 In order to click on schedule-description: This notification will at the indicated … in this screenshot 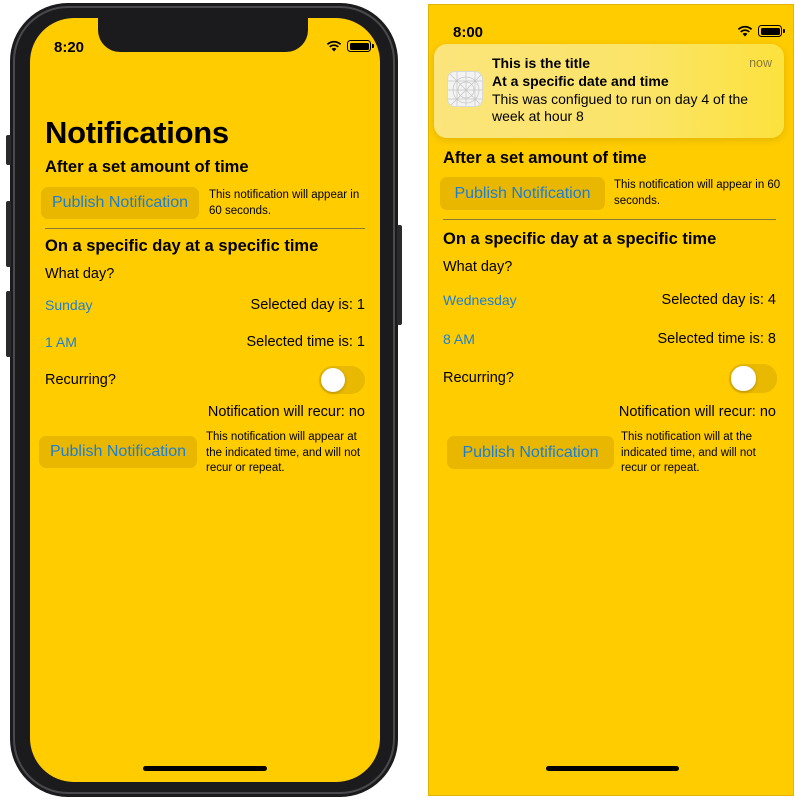, I will do `click(688, 452)`.